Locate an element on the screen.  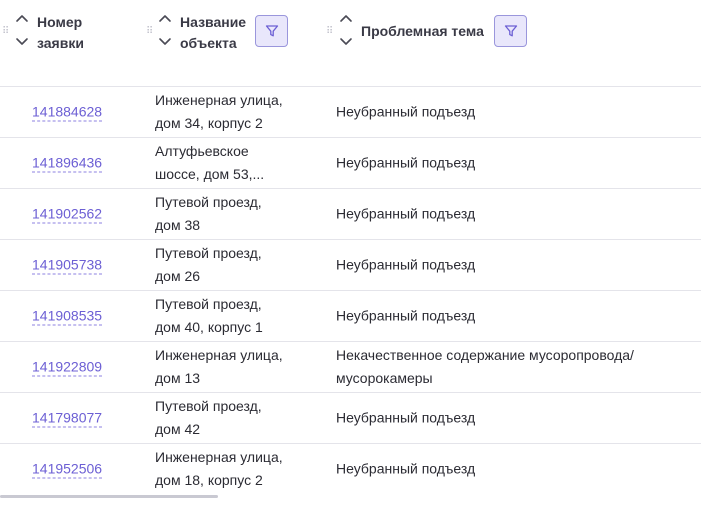
sort-toggle-number is located at coordinates (22, 30).